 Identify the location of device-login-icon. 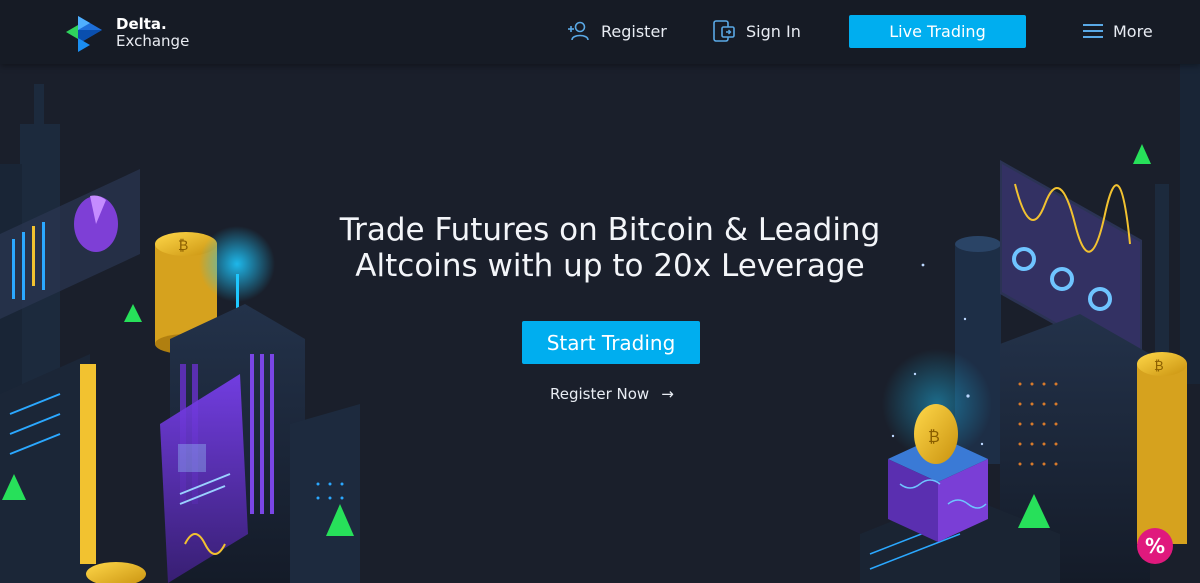
(724, 31).